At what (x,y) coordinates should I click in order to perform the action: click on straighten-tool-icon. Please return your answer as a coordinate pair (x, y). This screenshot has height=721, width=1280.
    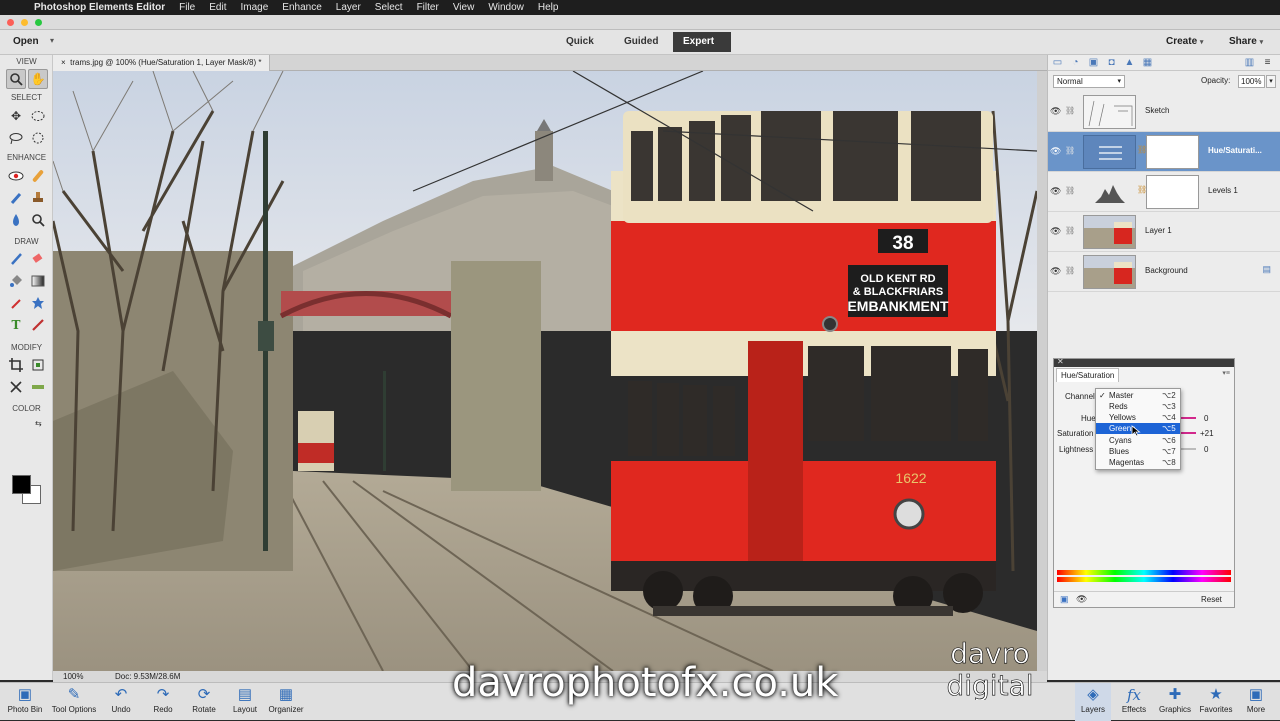
    Looking at the image, I should click on (38, 387).